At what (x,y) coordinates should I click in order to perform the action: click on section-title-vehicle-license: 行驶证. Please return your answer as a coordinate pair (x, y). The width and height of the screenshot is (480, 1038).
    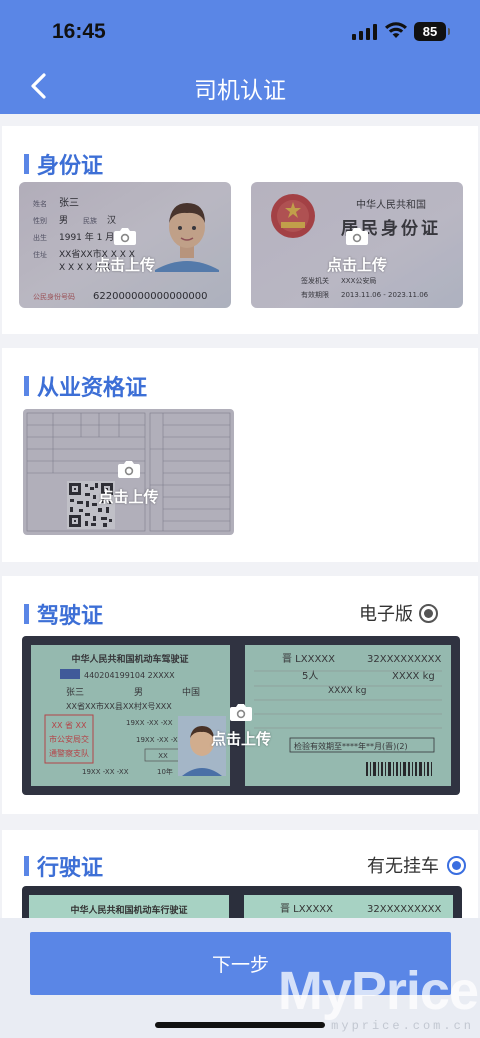
    Looking at the image, I should click on (63, 866).